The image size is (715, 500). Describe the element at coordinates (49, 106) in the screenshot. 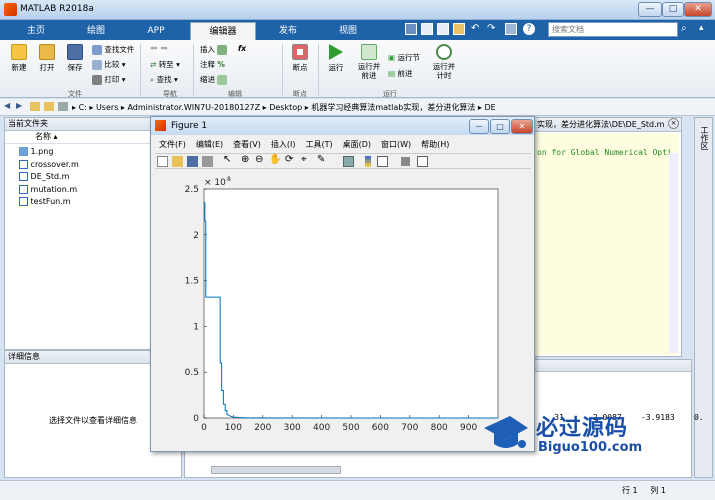

I see `browse-folder-icon` at that location.